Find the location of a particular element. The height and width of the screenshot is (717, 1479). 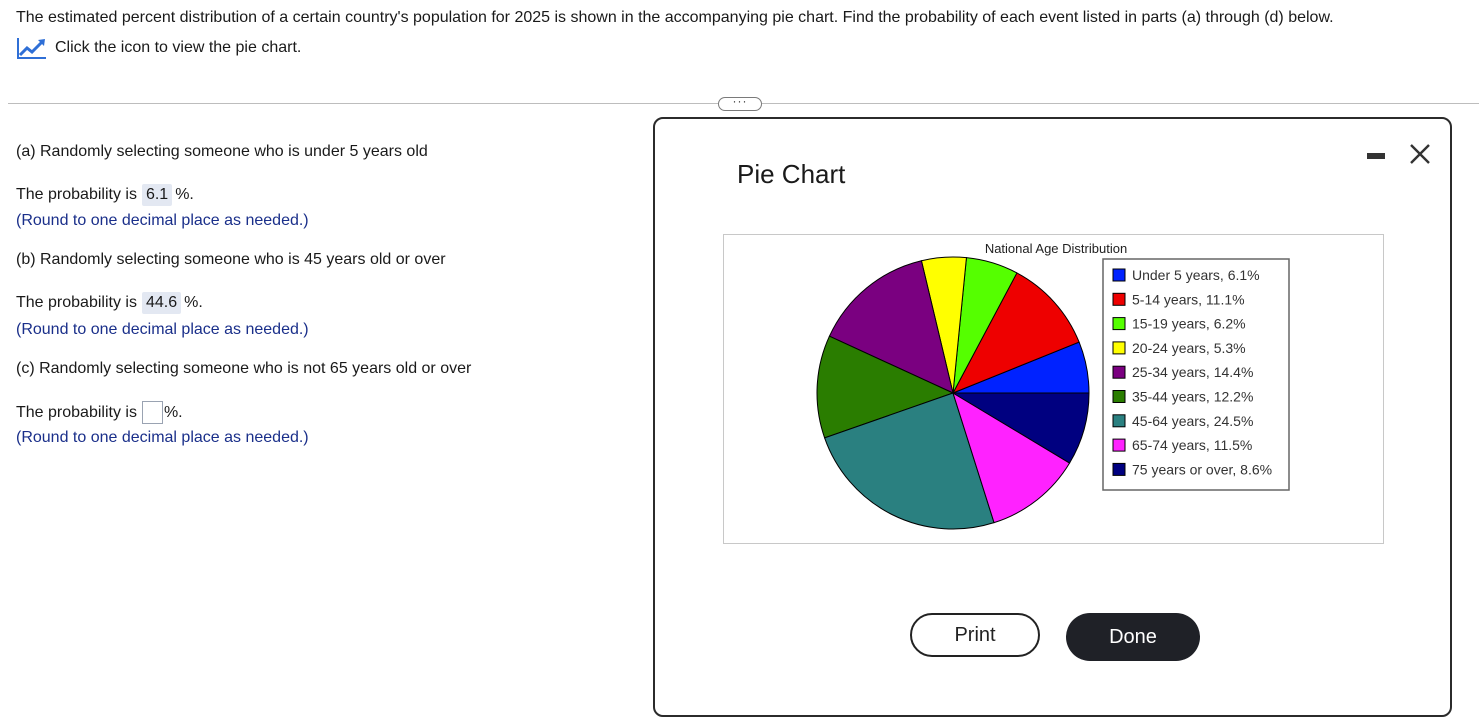

legend-label-6: 35-44 years, 12.2% is located at coordinates (1192, 397).